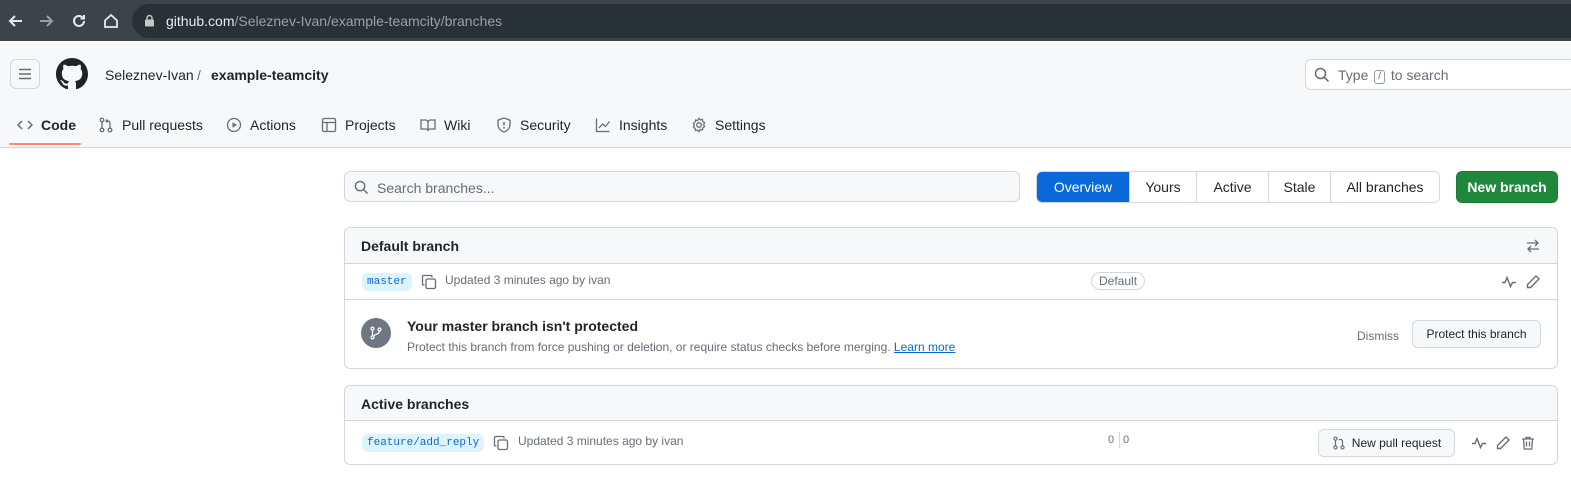  What do you see at coordinates (603, 125) in the screenshot?
I see `graph-icon` at bounding box center [603, 125].